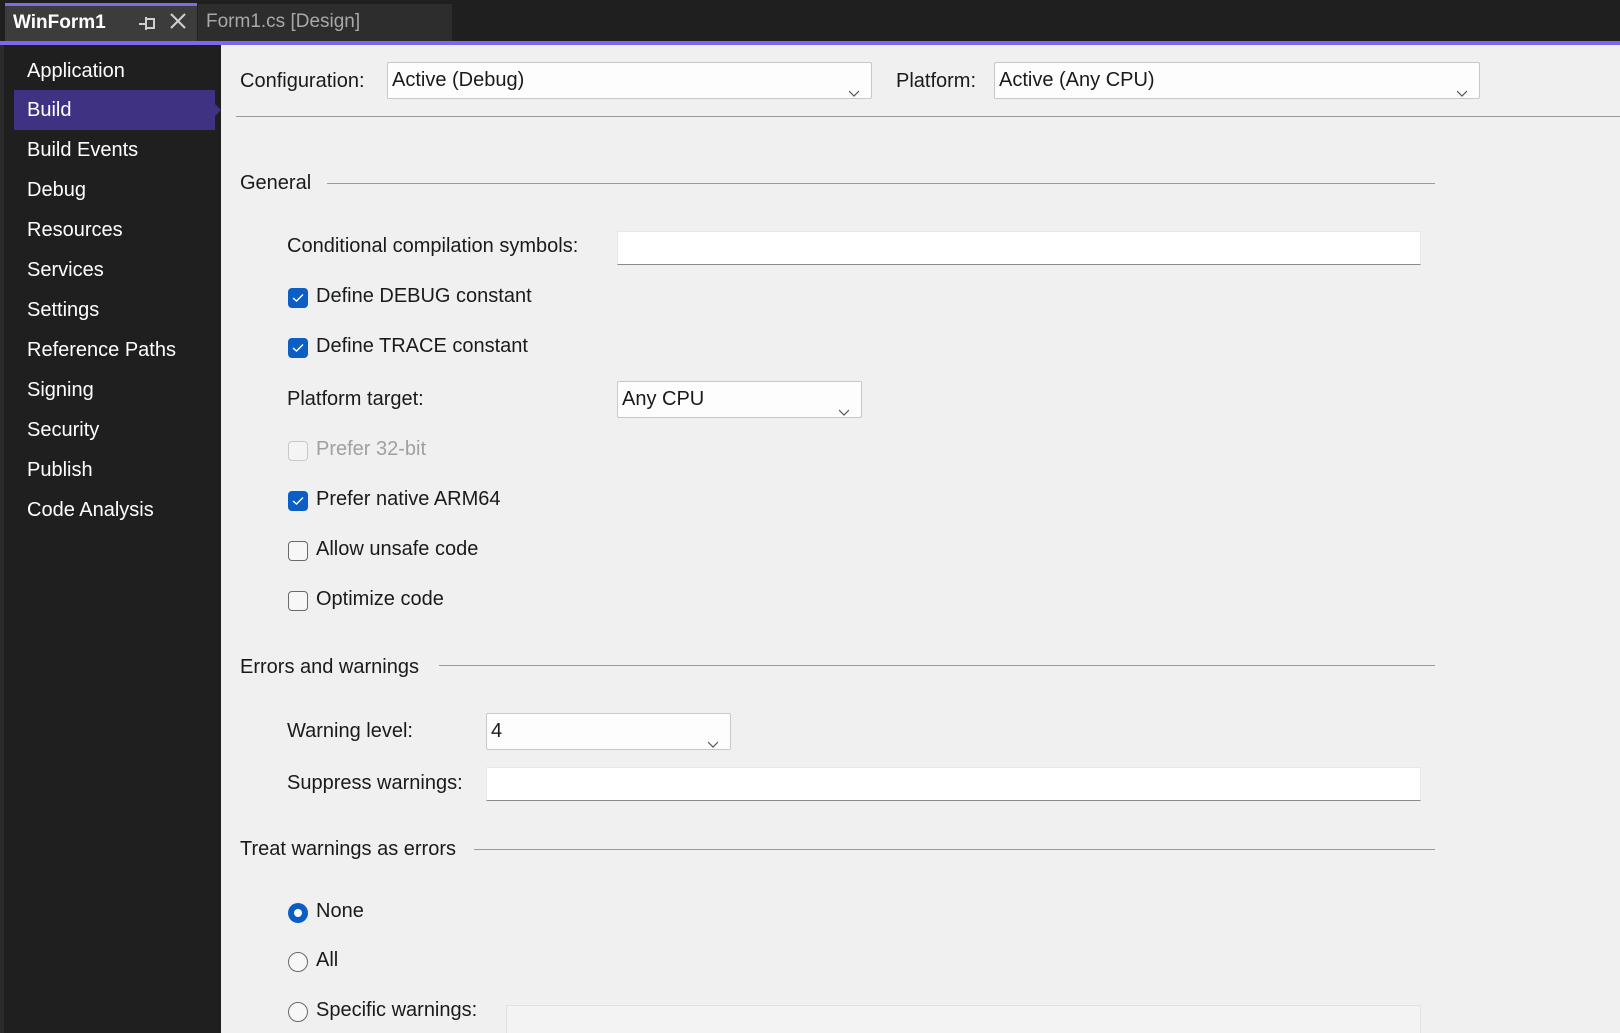 The image size is (1620, 1033). Describe the element at coordinates (397, 1010) in the screenshot. I see `radio-specific-warnings-label: Specific warnings:` at that location.